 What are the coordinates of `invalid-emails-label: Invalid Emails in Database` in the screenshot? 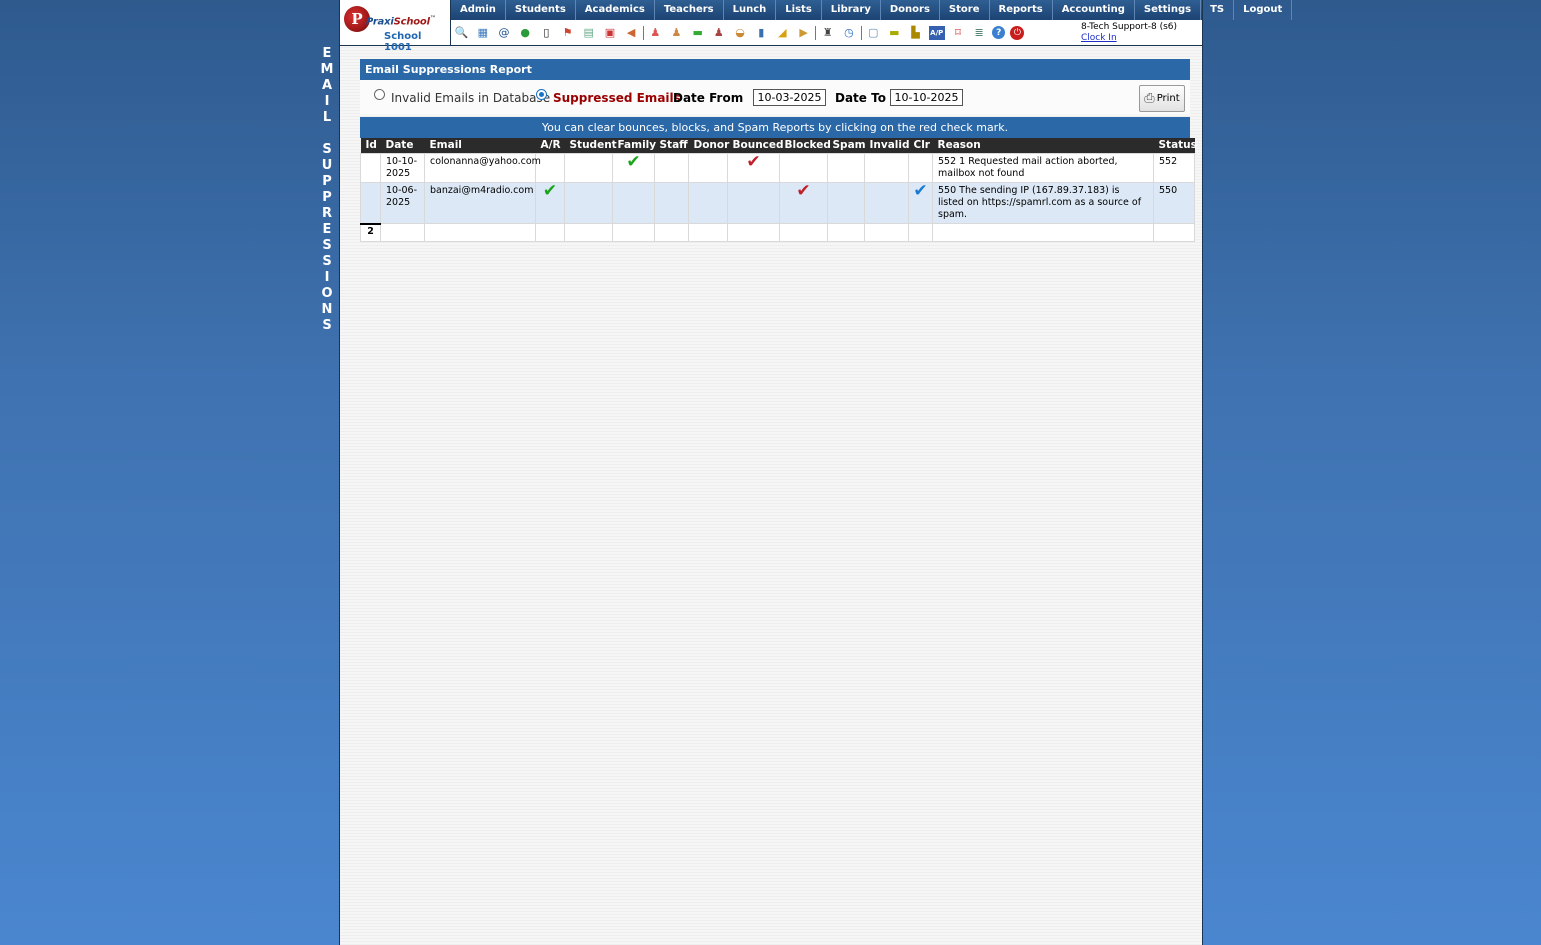 It's located at (470, 98).